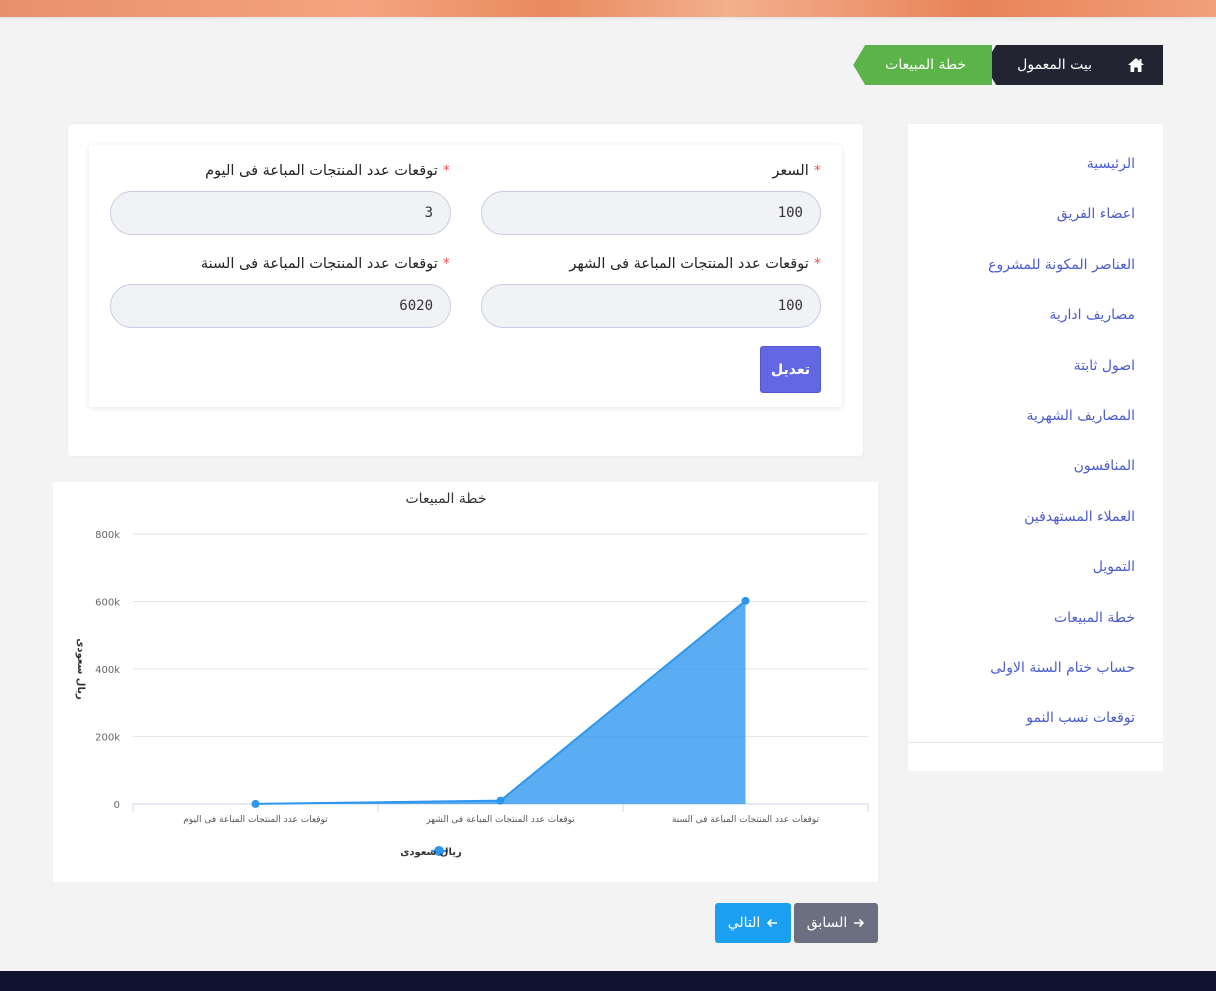 The width and height of the screenshot is (1216, 991). Describe the element at coordinates (772, 923) in the screenshot. I see `arrow-left-icon` at that location.